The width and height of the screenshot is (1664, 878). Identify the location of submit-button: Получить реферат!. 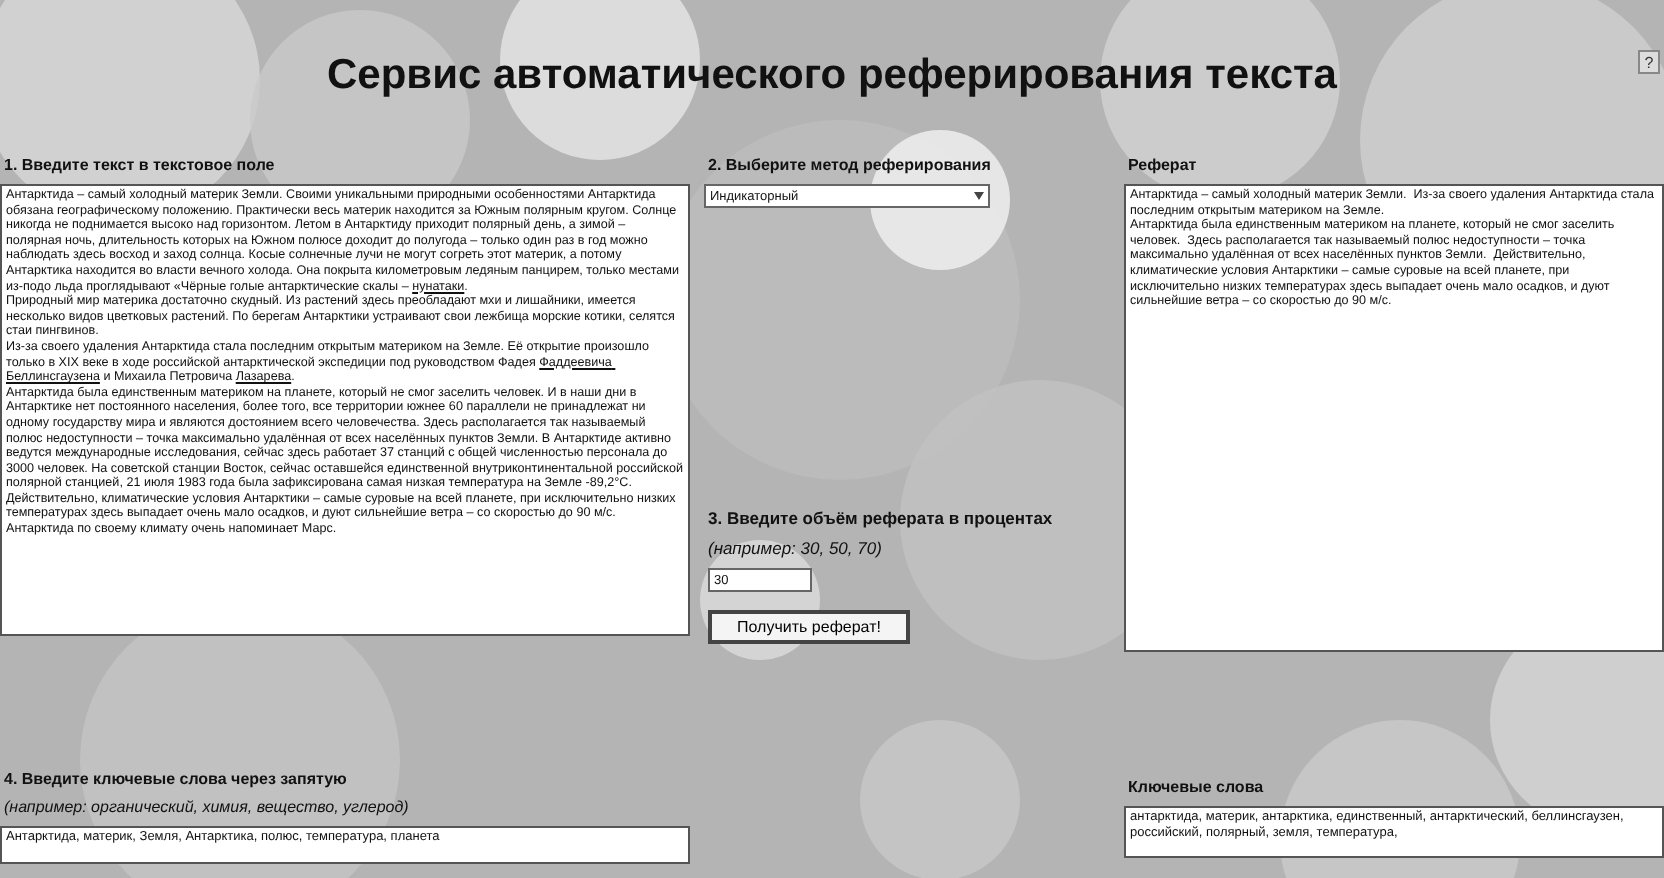
(809, 627).